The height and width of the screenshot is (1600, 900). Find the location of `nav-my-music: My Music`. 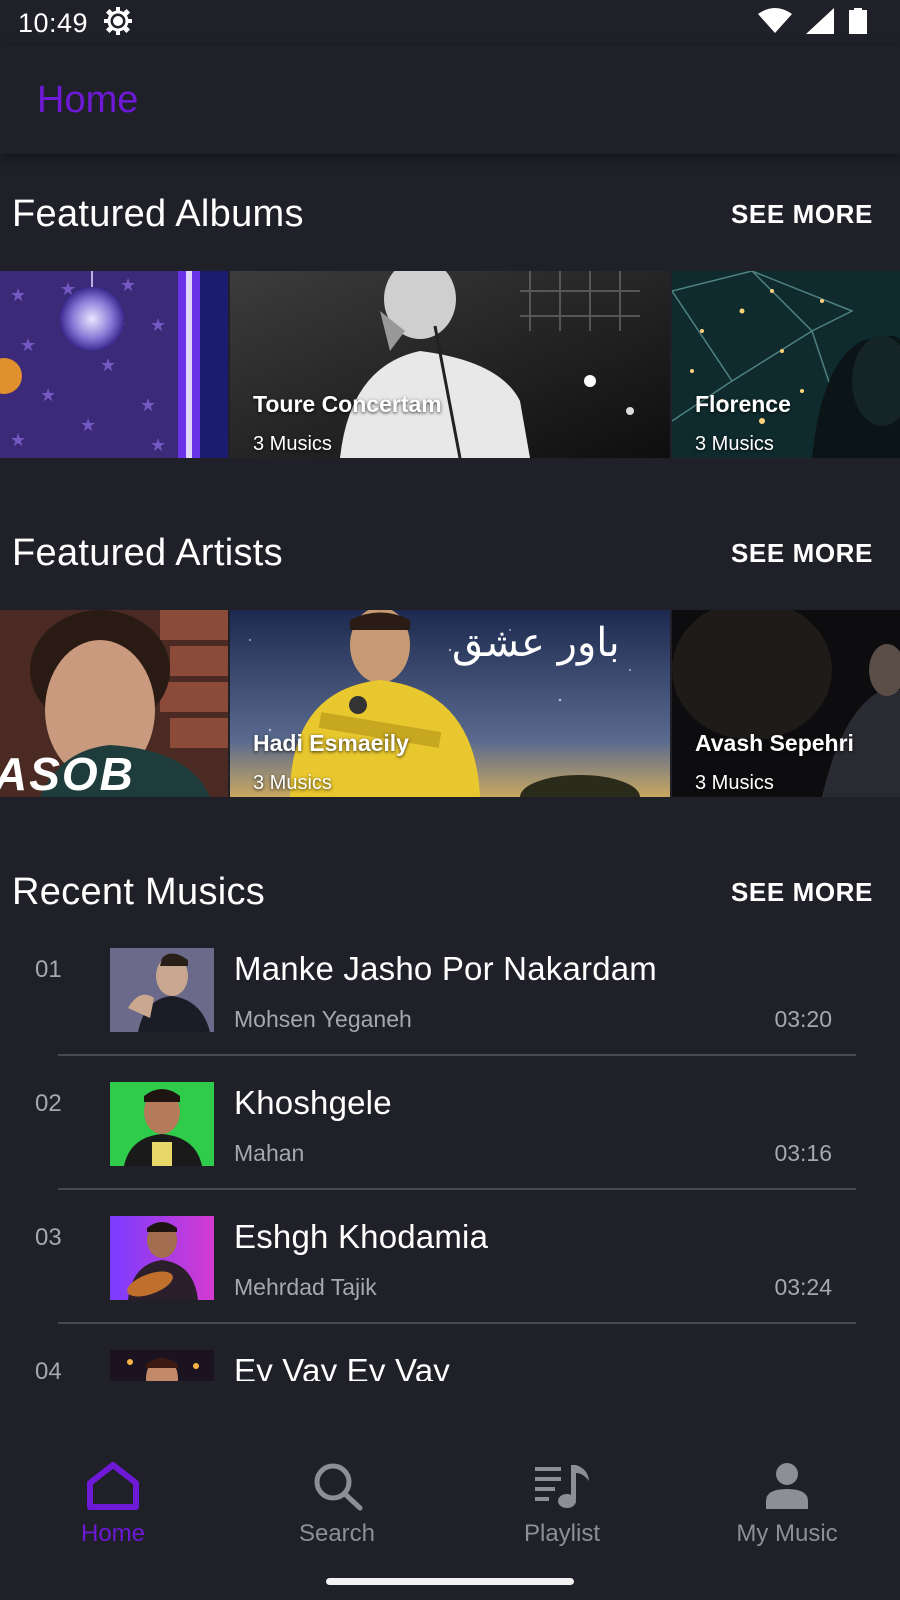

nav-my-music: My Music is located at coordinates (787, 1511).